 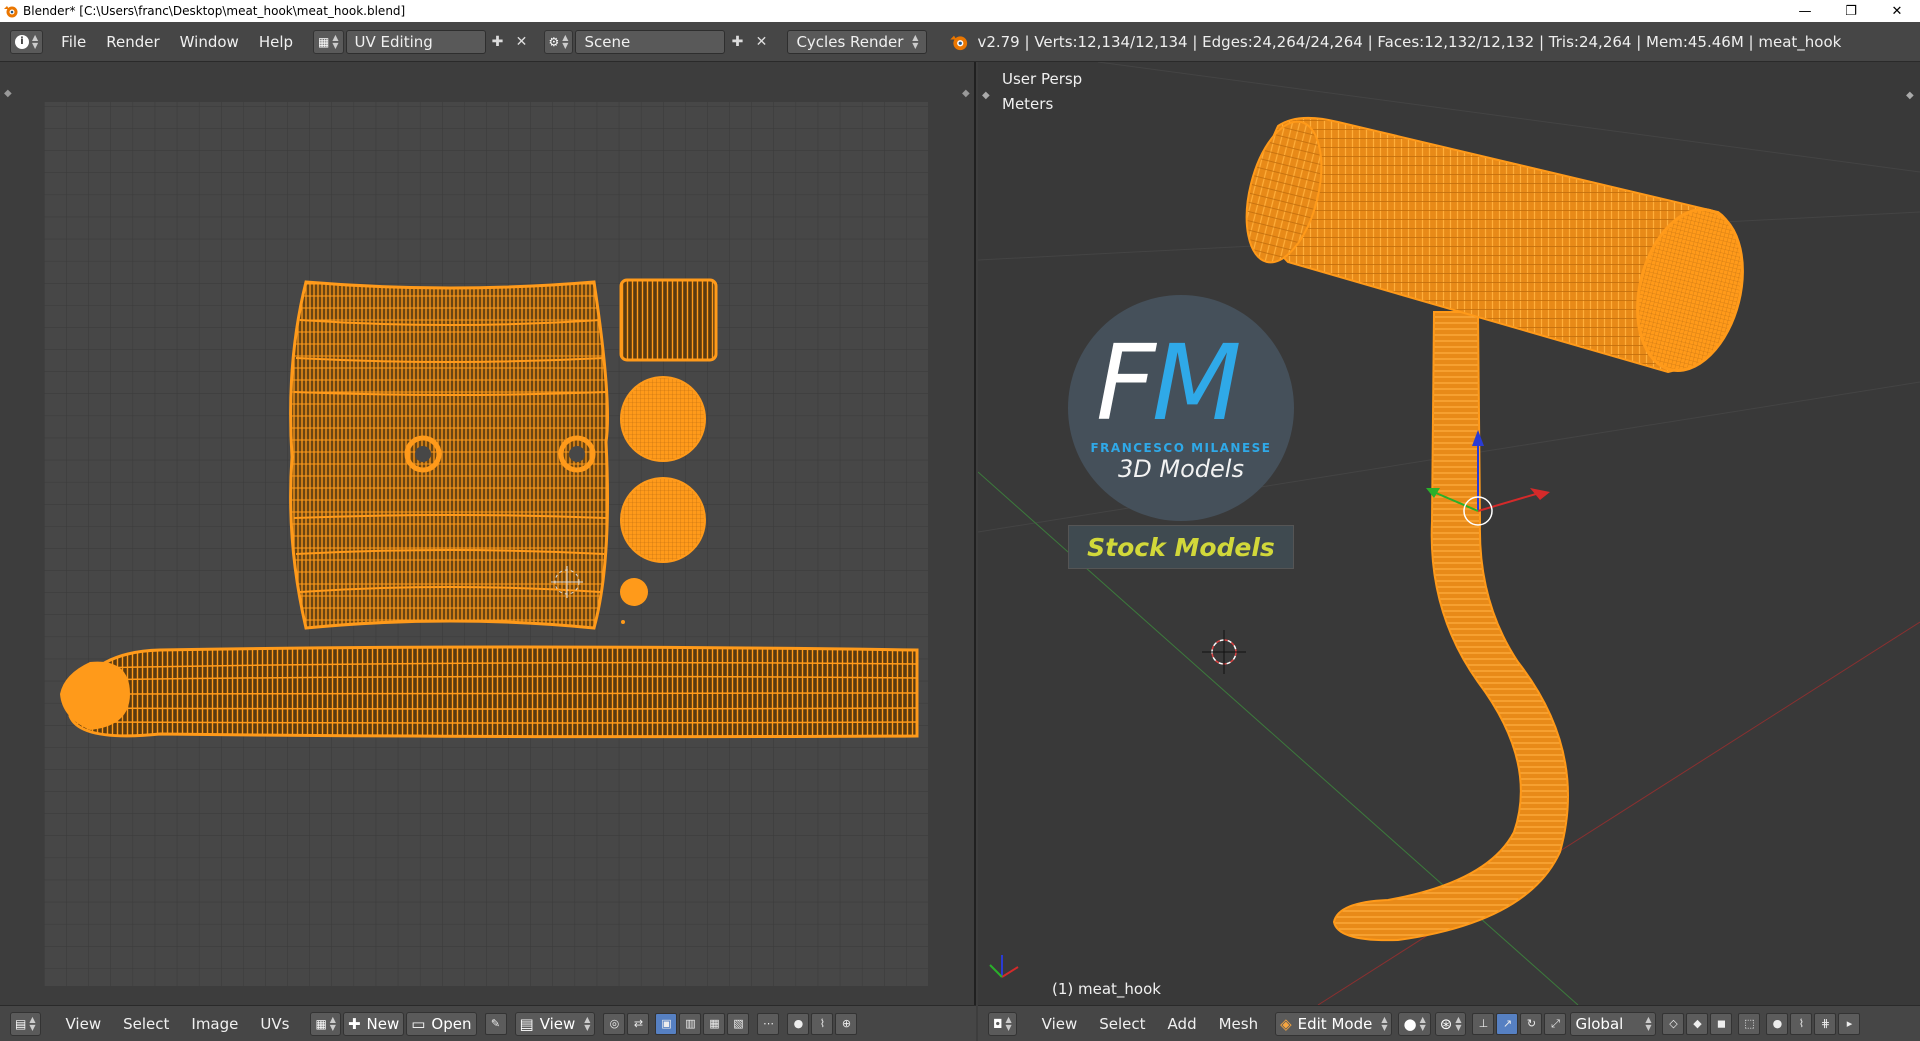 What do you see at coordinates (850, 41) in the screenshot?
I see `render-engine-value: Cycles Render` at bounding box center [850, 41].